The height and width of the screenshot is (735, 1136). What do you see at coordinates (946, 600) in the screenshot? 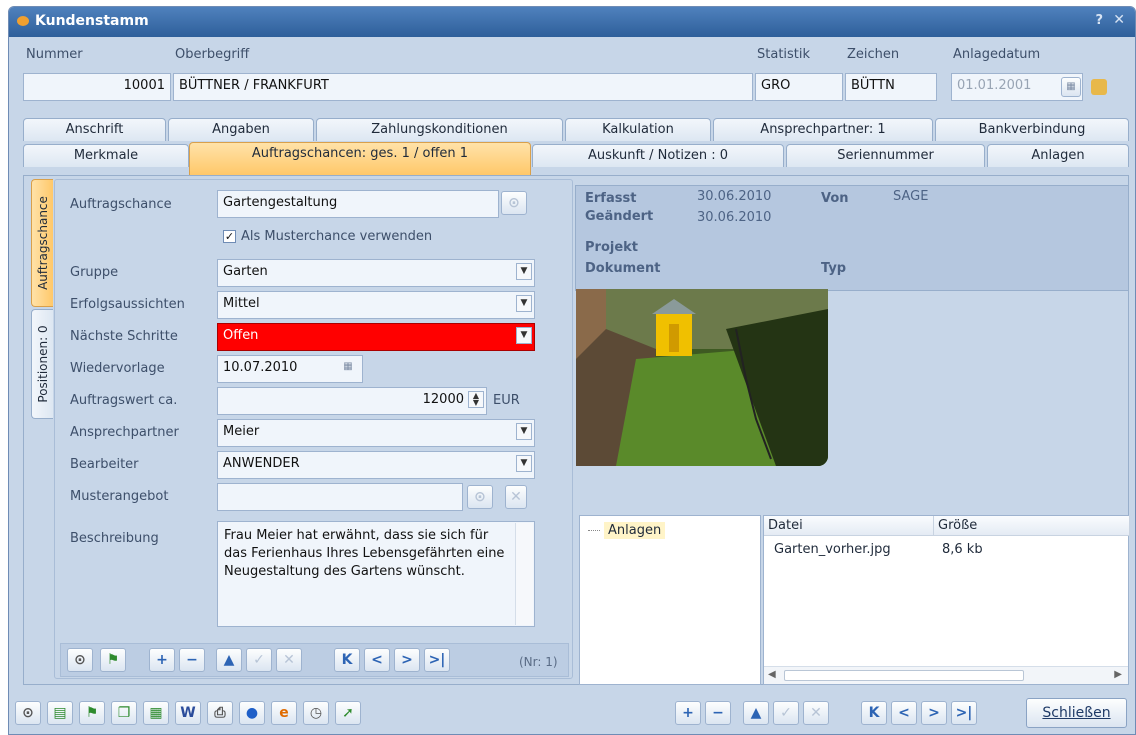
I see `file-grid: Datei Größe Garten_vorher.jpg 8,6 kb ◀ ▶` at bounding box center [946, 600].